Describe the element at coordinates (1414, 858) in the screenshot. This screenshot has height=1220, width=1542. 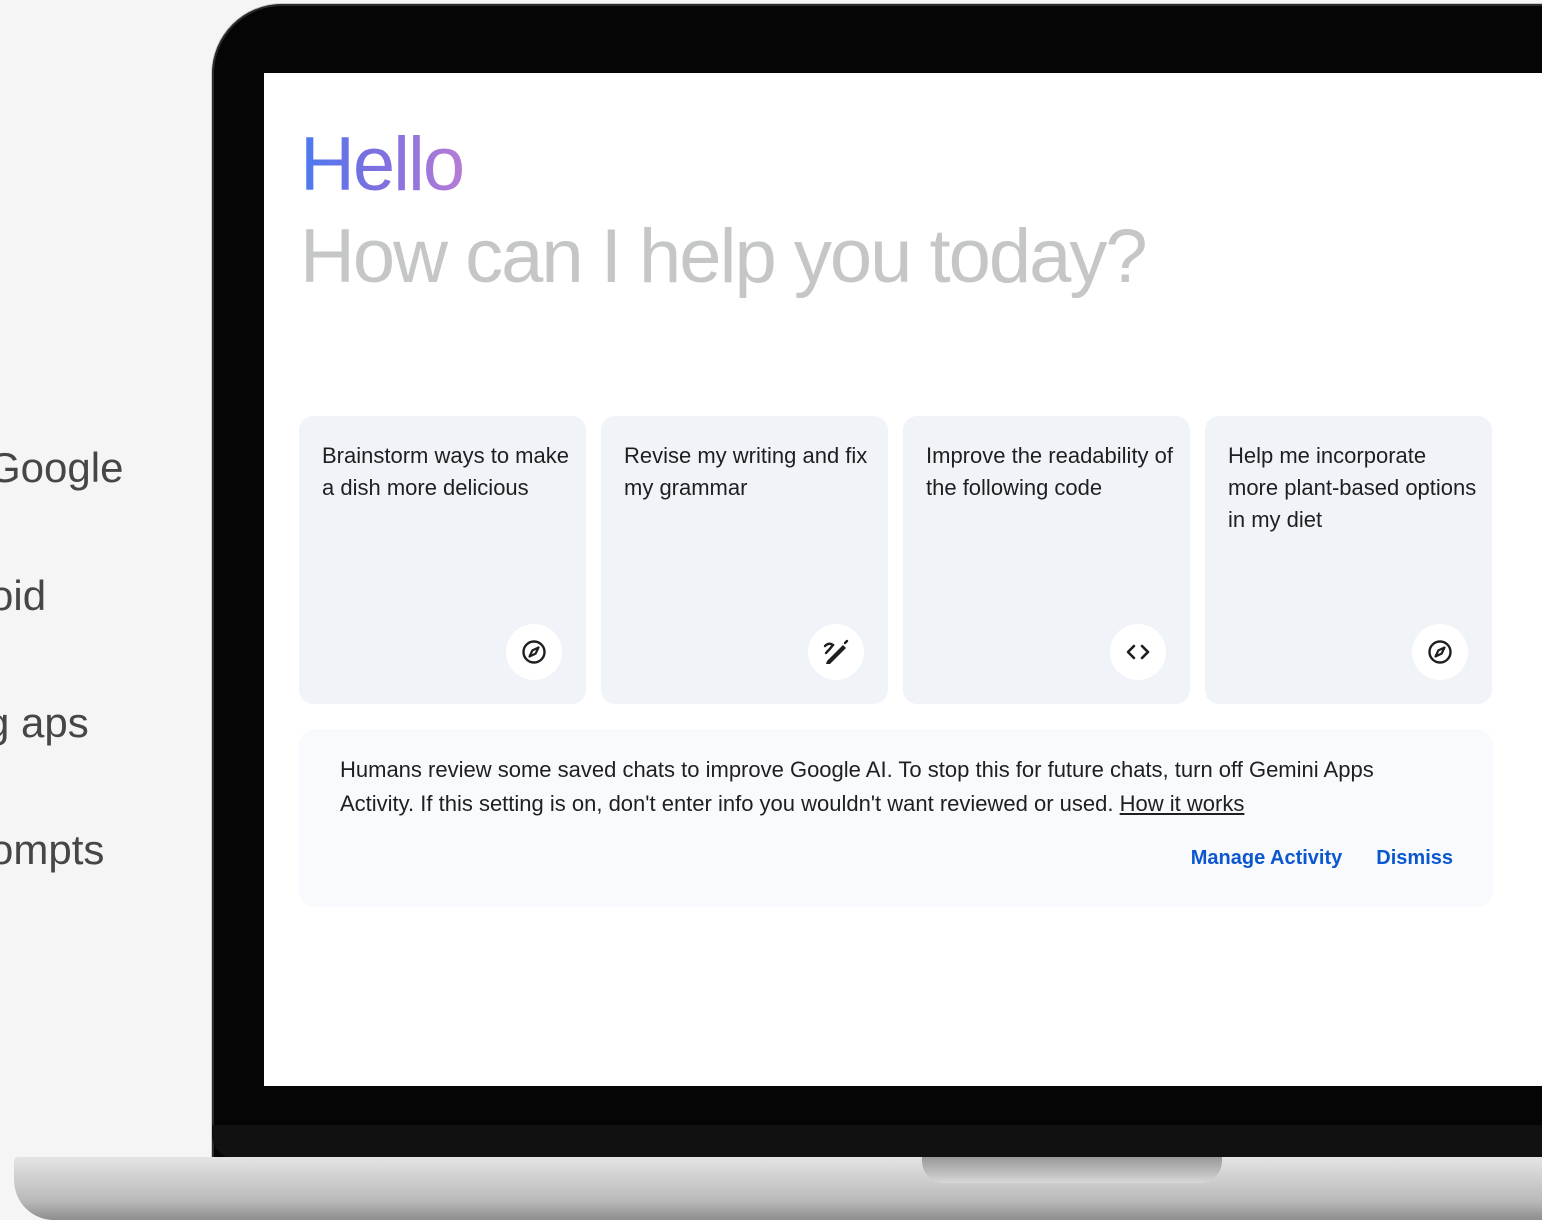
I see `dismiss-button: Dismiss` at that location.